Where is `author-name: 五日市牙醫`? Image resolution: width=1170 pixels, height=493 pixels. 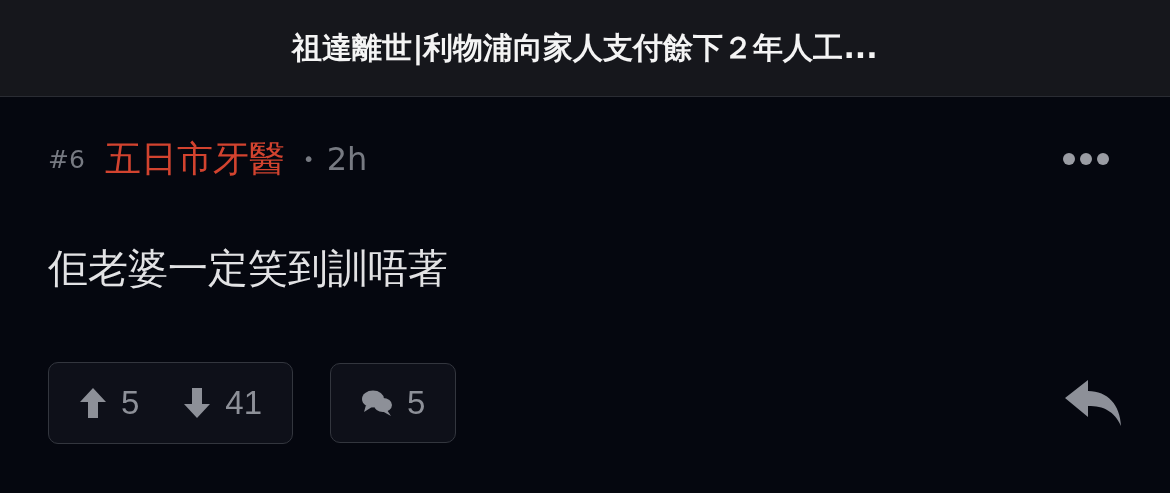
author-name: 五日市牙醫 is located at coordinates (194, 159).